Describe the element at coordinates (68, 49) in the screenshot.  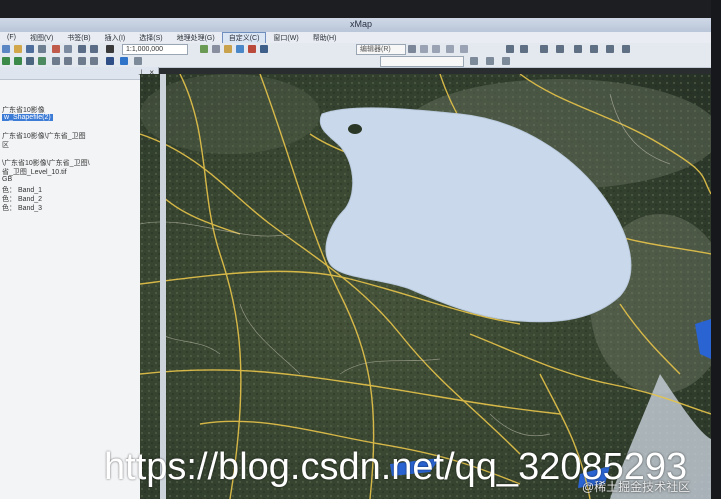
I see `copy-icon` at that location.